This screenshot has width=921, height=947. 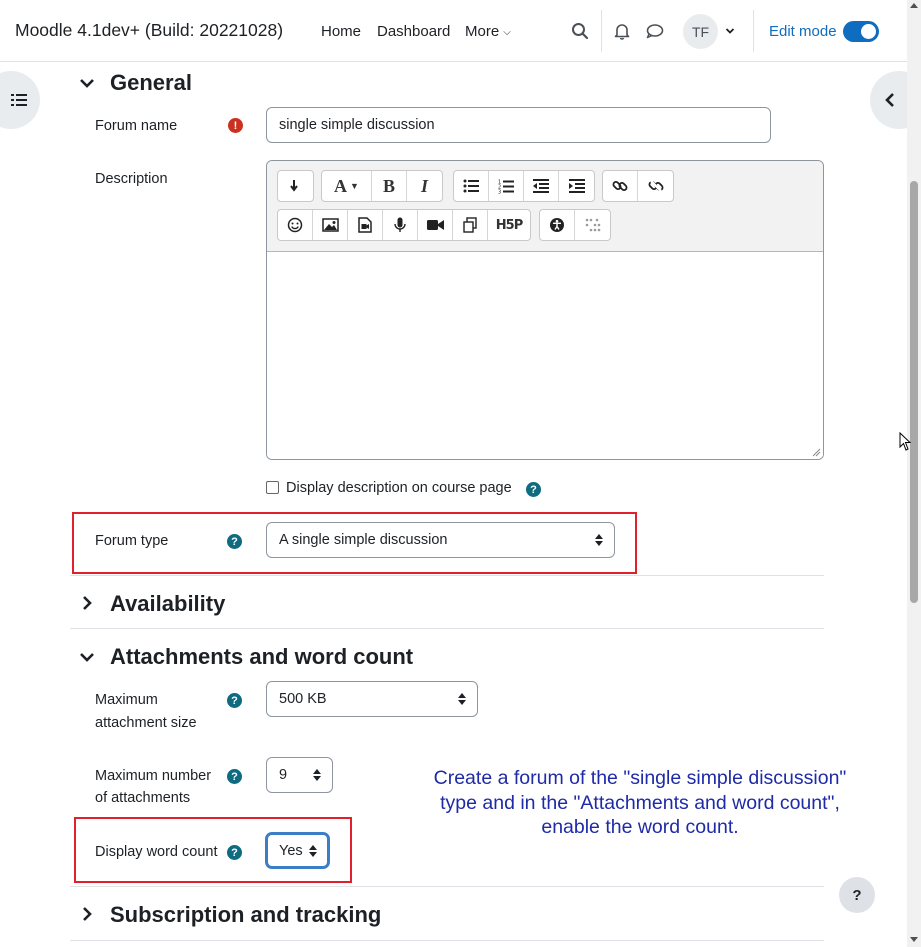 What do you see at coordinates (424, 186) in the screenshot?
I see `italic-icon: I` at bounding box center [424, 186].